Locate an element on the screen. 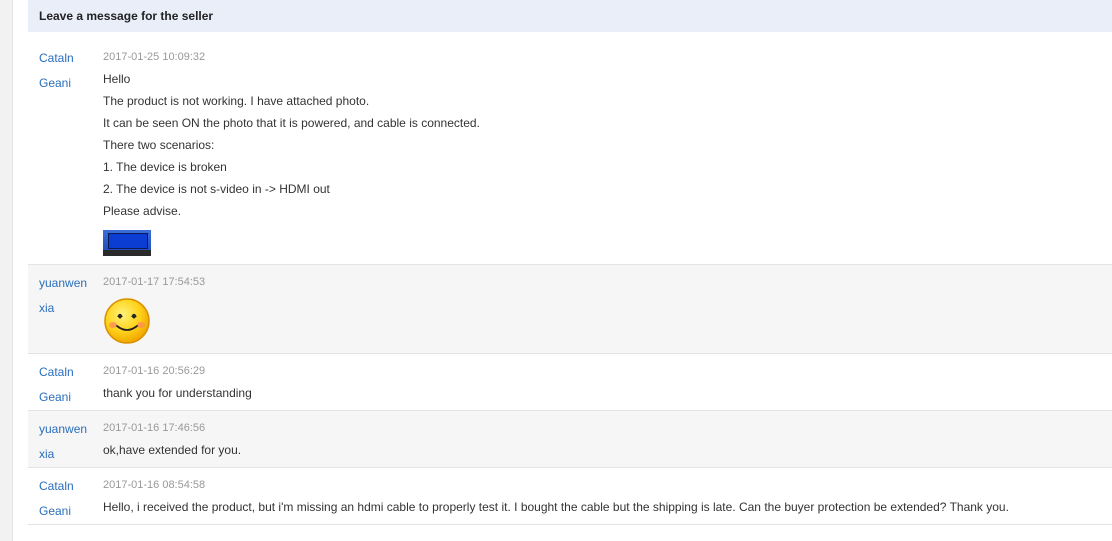  message-text-line: 1. The device is broken is located at coordinates (165, 167).